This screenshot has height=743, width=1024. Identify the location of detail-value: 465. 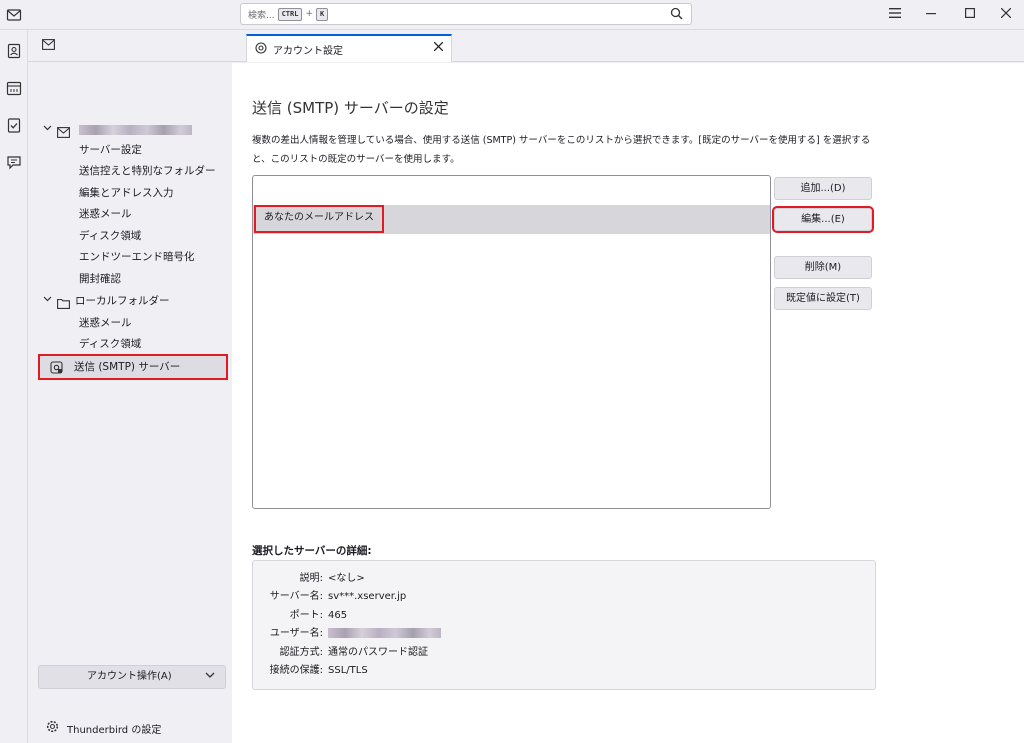
(338, 615).